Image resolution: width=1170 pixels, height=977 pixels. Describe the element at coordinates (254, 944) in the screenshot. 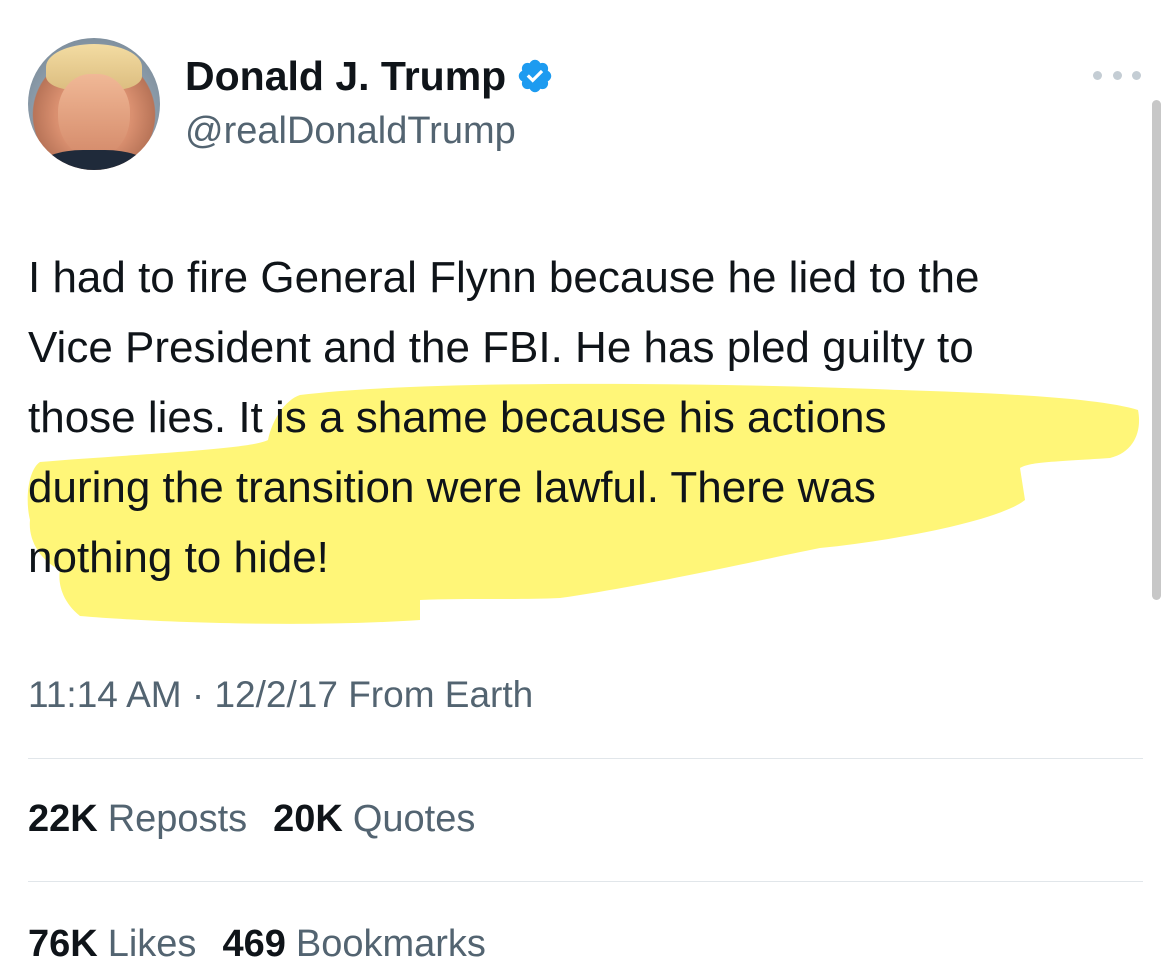

I see `bookmarks-count: 469` at that location.